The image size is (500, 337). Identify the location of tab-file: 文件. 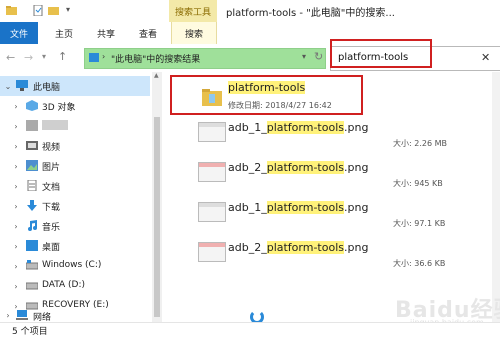
(19, 33).